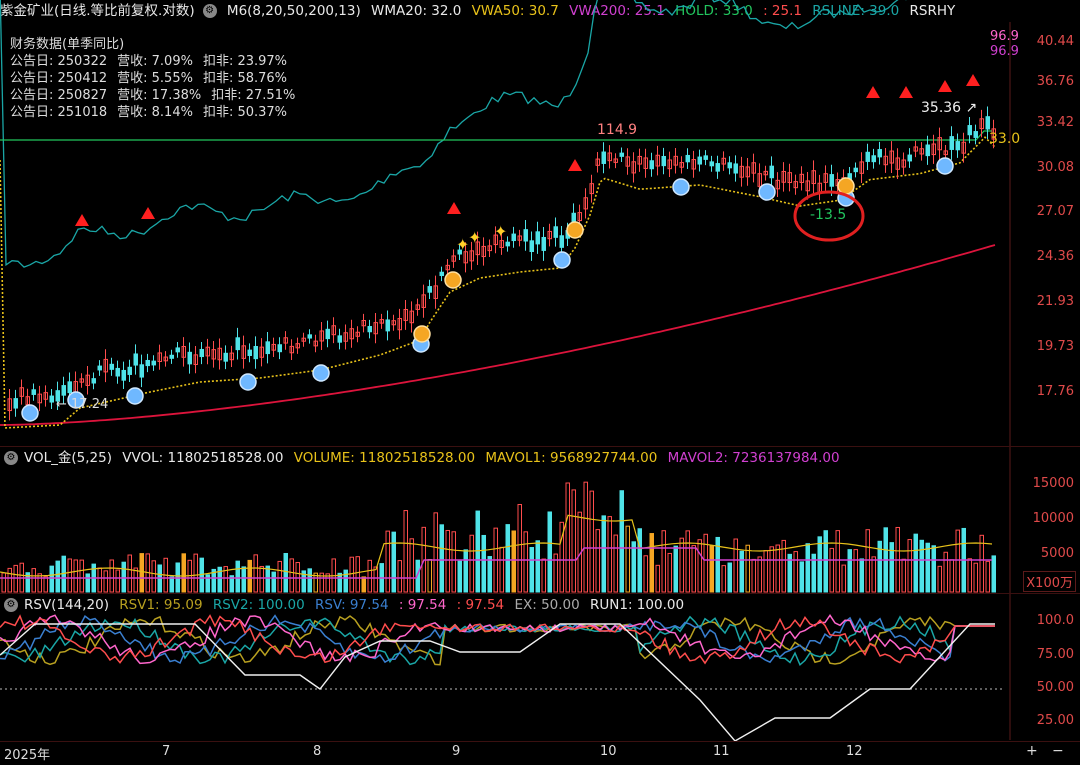  What do you see at coordinates (1058, 751) in the screenshot?
I see `zoom-out-button: −` at bounding box center [1058, 751].